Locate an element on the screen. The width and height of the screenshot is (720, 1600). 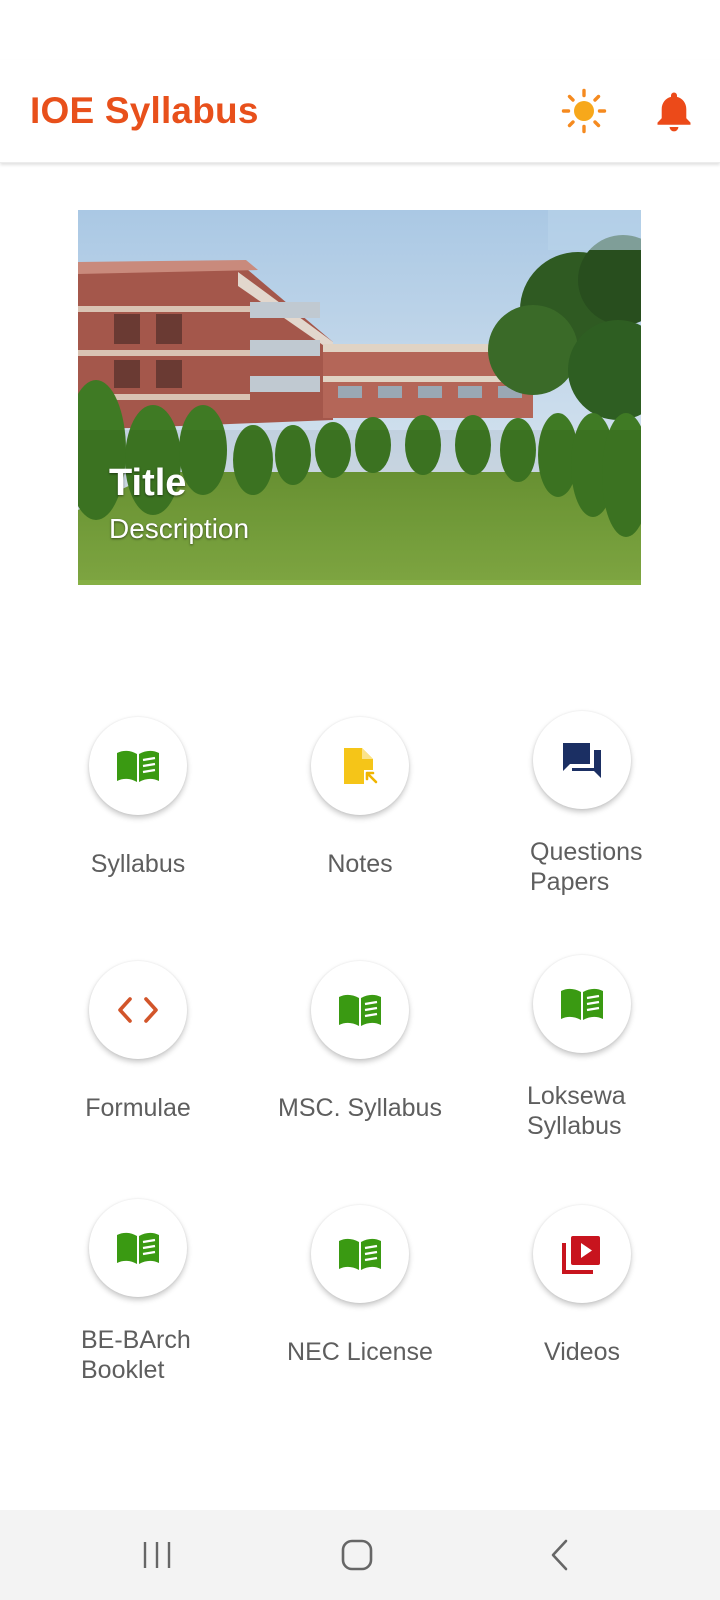
theme-toggle-button is located at coordinates (584, 111).